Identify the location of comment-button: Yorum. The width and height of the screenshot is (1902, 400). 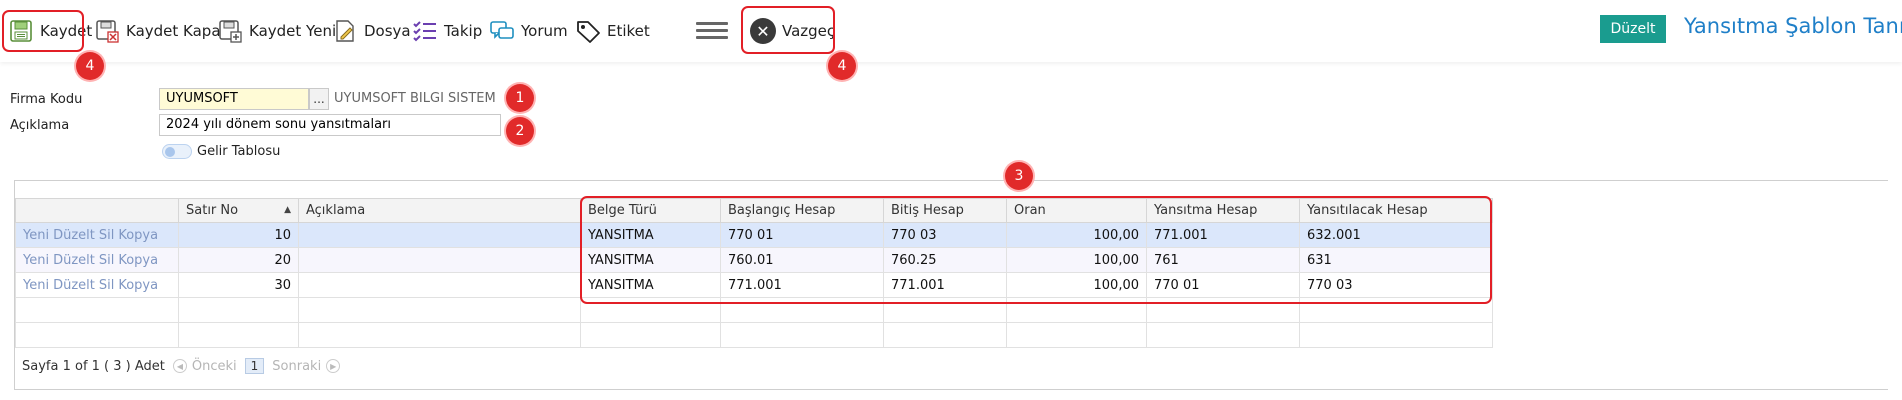
(528, 31).